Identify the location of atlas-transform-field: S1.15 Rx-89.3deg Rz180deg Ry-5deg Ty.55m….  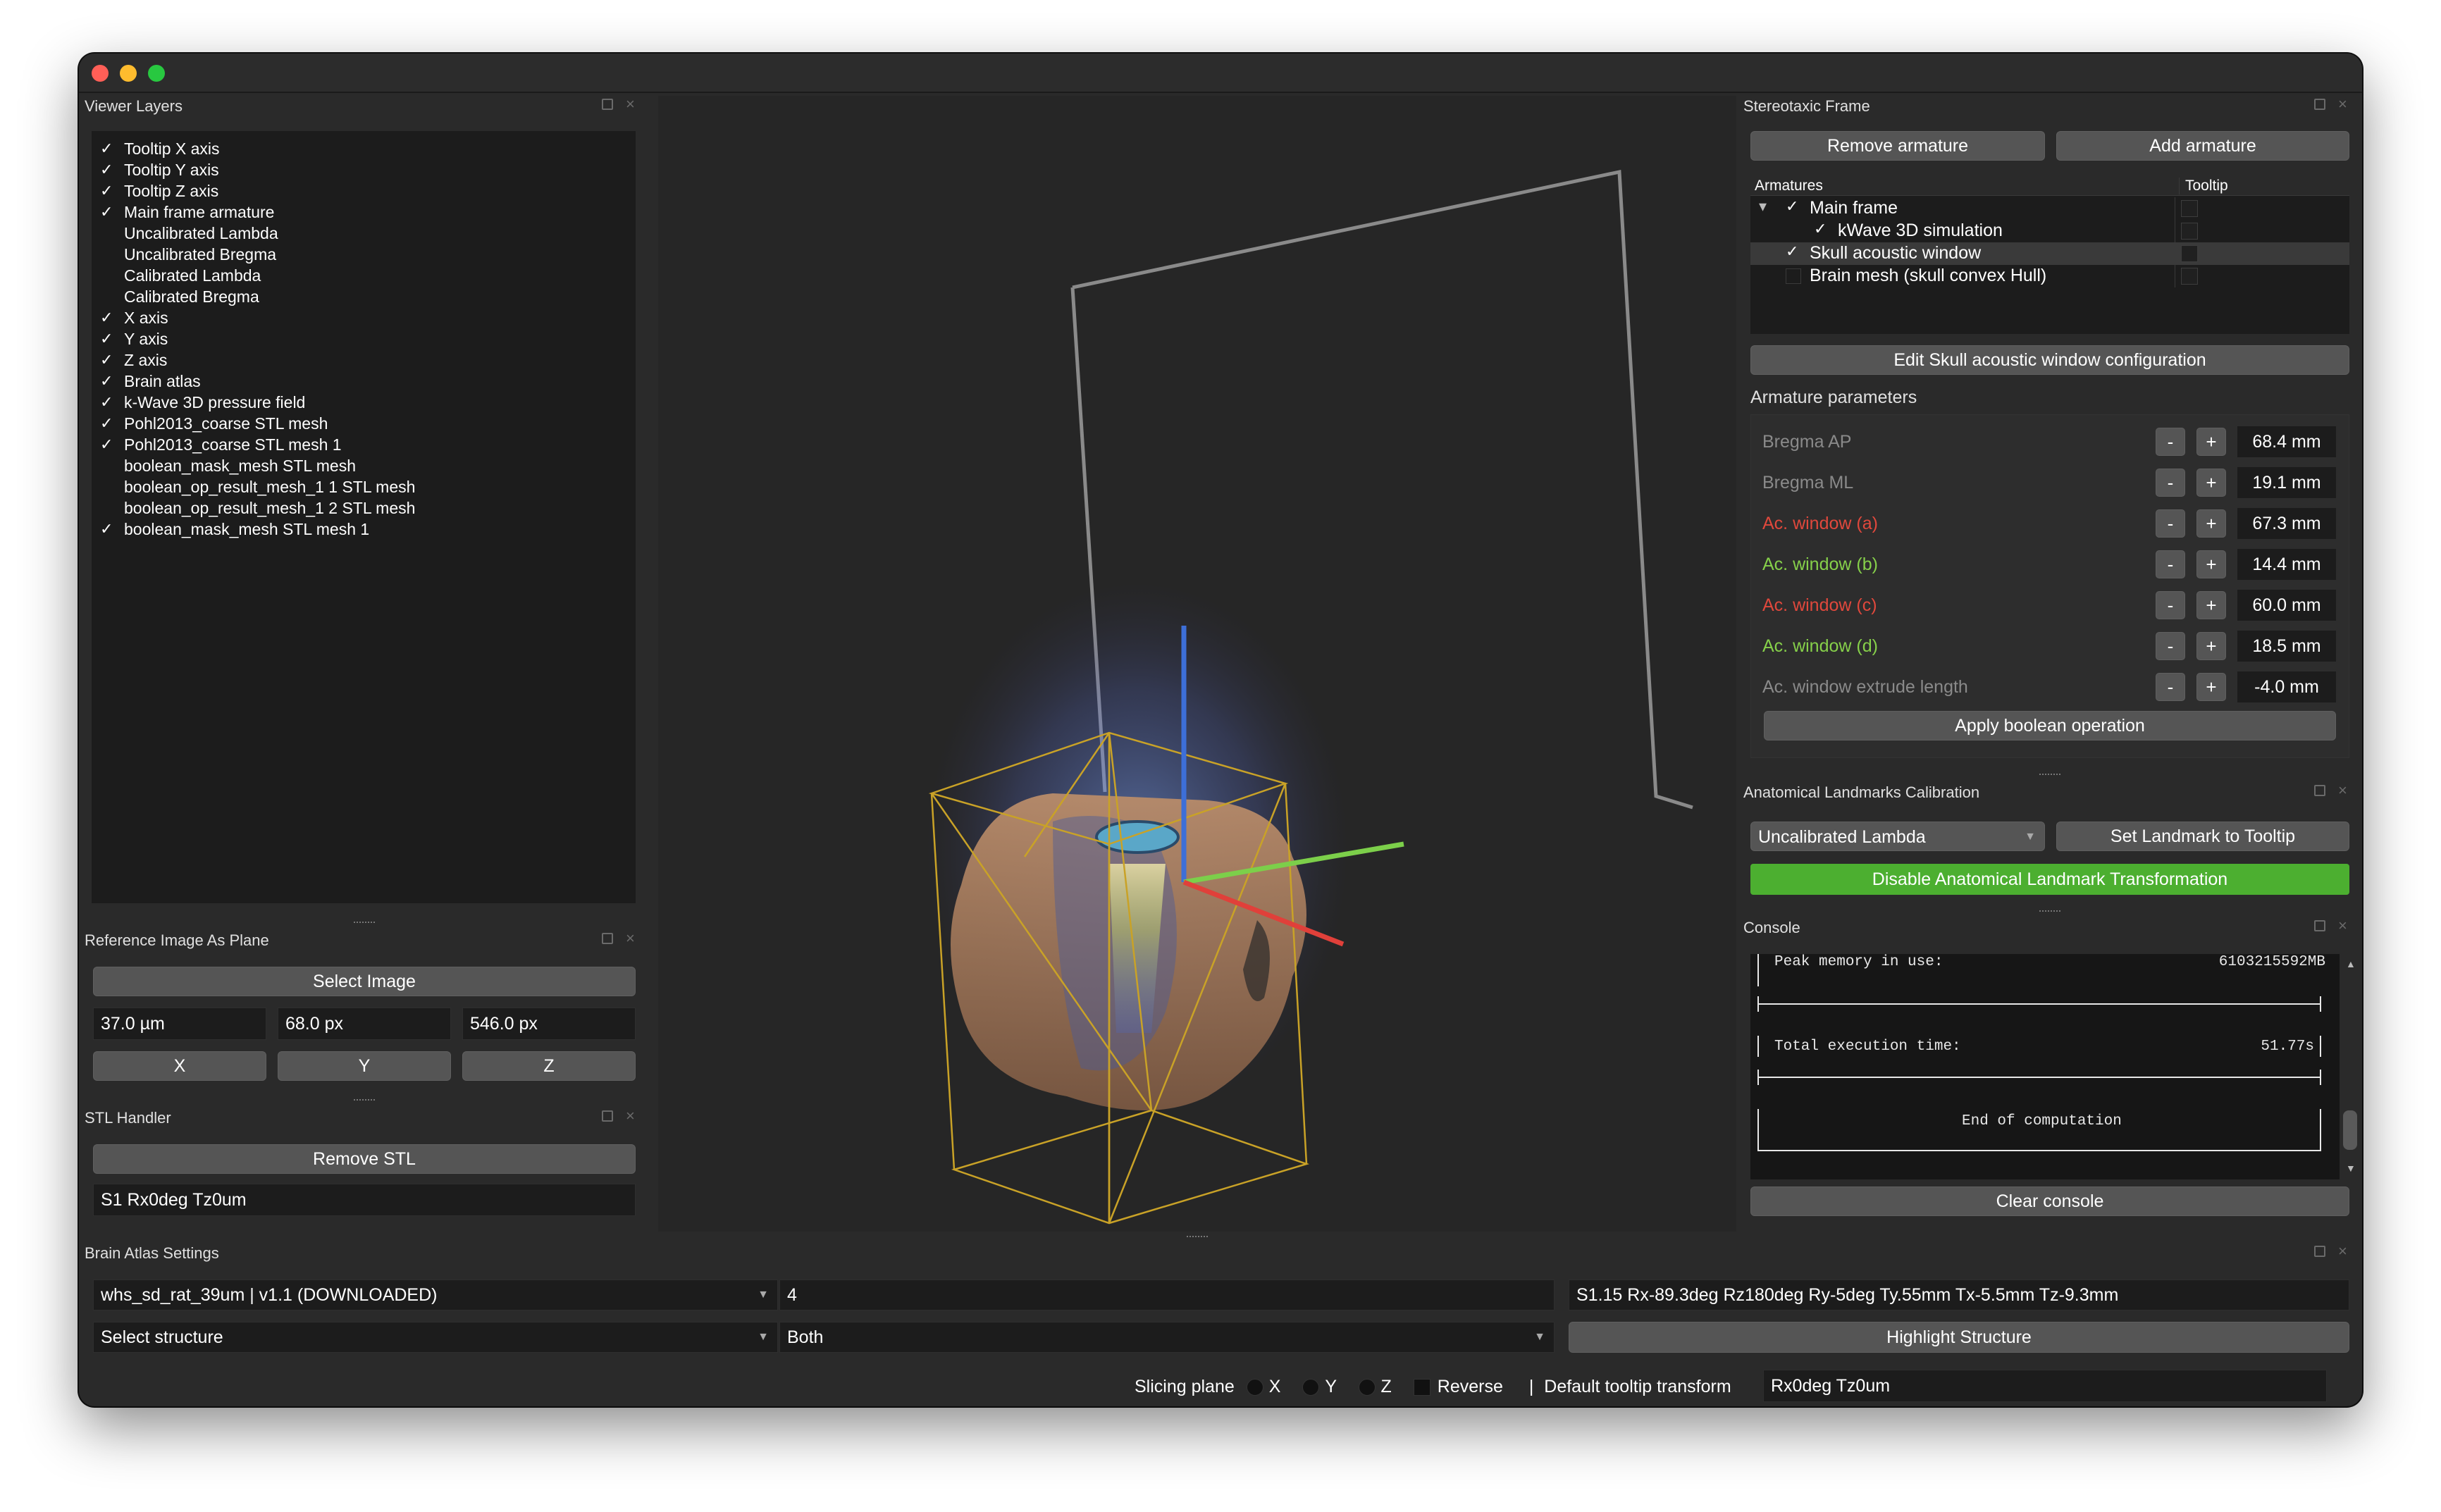
(1959, 1294).